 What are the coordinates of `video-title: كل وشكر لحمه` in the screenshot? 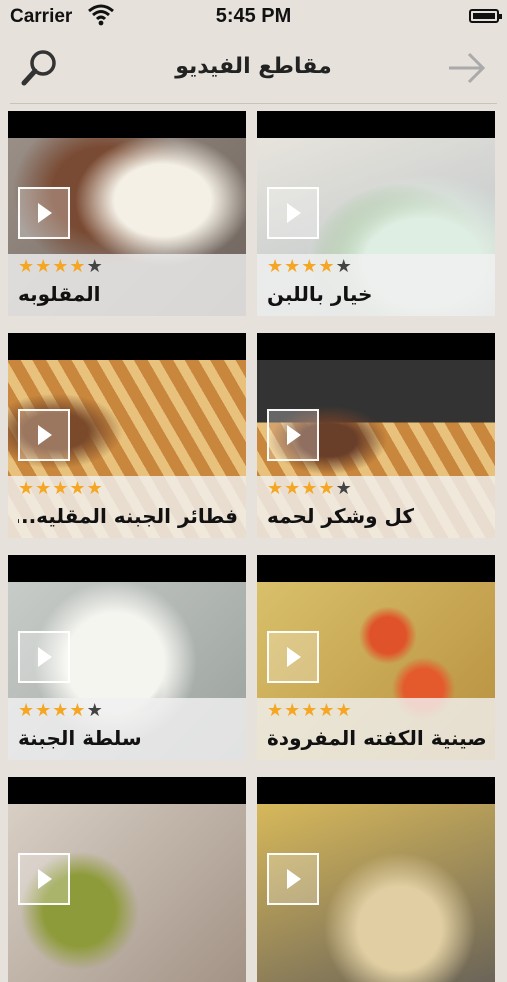 It's located at (341, 516).